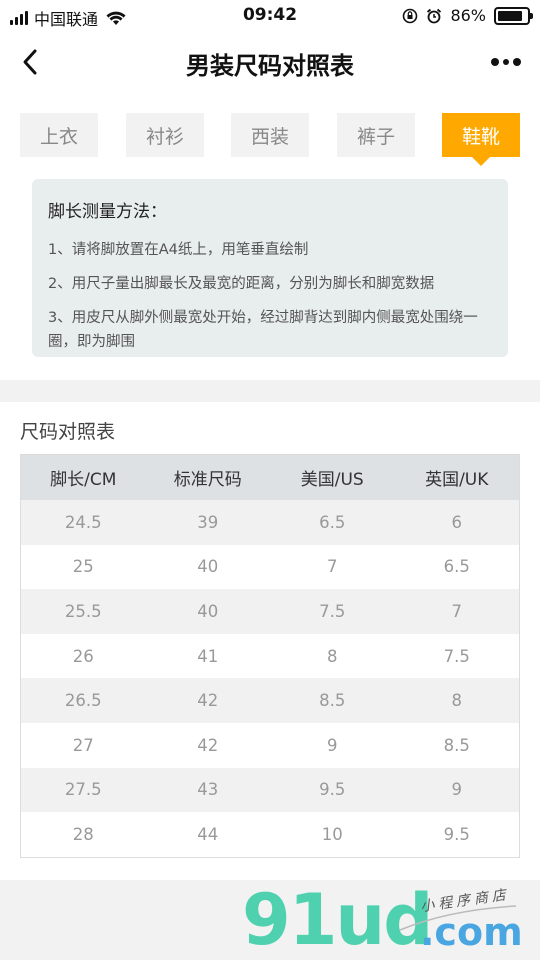  I want to click on battery-icon, so click(513, 15).